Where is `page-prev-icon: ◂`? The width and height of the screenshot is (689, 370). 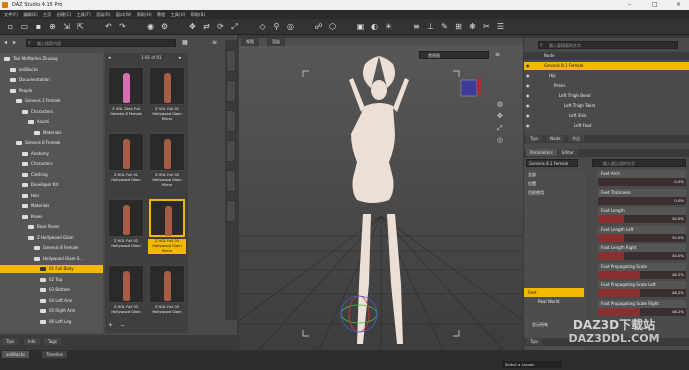
page-prev-icon: ◂ is located at coordinates (109, 58).